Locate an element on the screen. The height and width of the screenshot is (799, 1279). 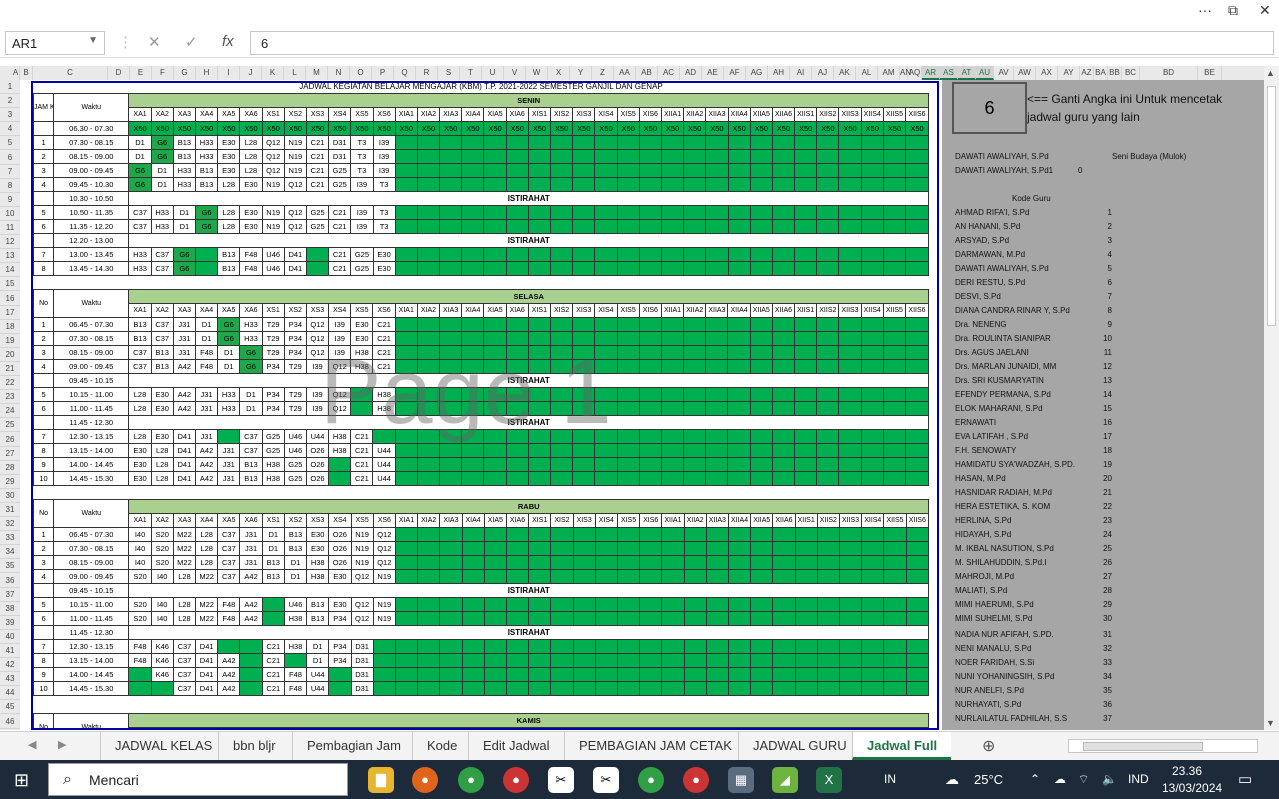
column-header: AI is located at coordinates (801, 73).